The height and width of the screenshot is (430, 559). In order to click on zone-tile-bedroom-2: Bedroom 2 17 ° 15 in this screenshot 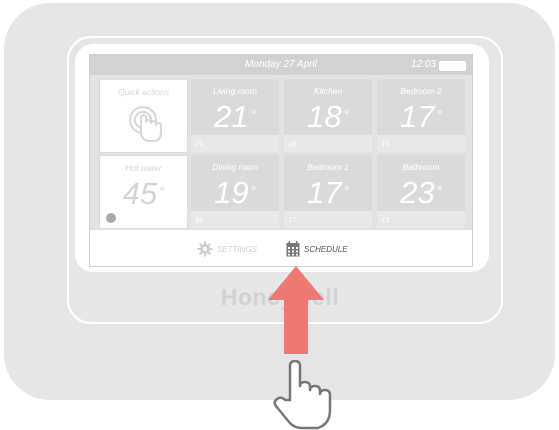, I will do `click(421, 115)`.